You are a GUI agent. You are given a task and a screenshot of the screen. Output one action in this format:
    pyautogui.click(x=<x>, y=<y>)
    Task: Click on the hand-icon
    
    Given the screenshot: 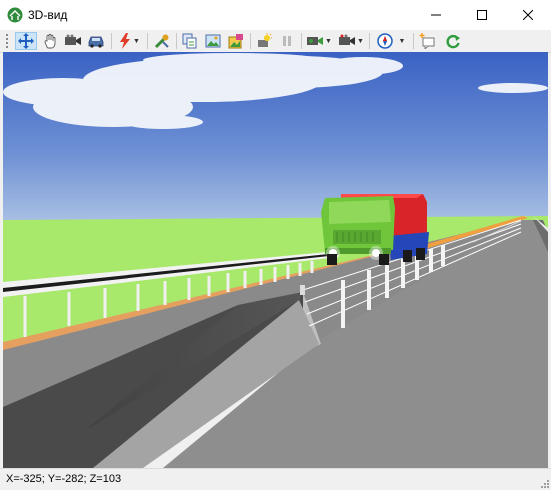 What is the action you would take?
    pyautogui.click(x=50, y=41)
    